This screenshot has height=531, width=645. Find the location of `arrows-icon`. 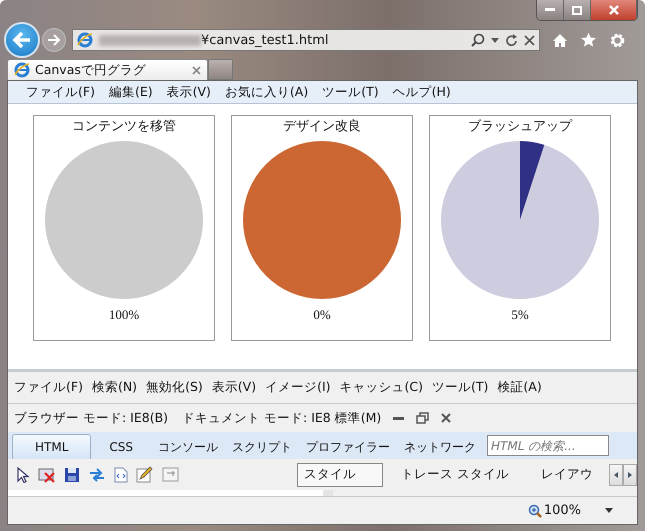

arrows-icon is located at coordinates (97, 474).